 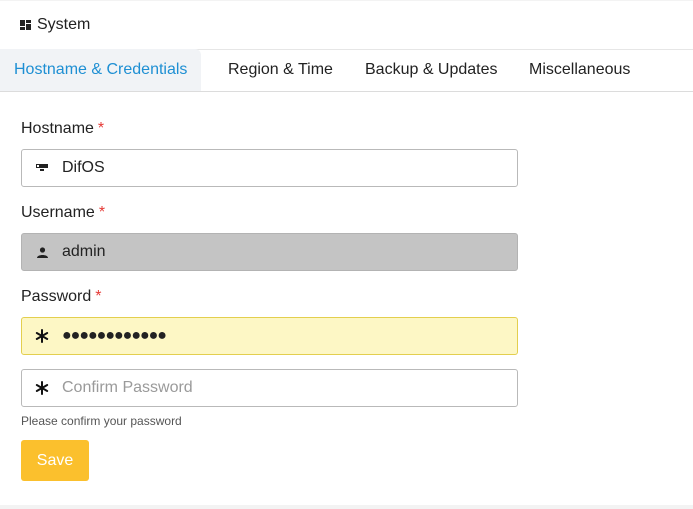 I want to click on panel-header: System, so click(x=346, y=25).